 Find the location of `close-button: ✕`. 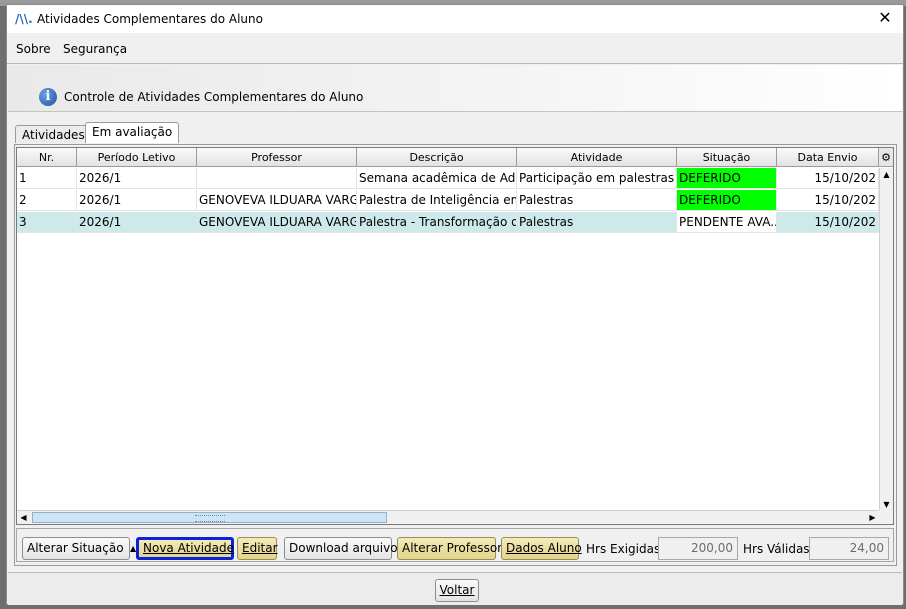

close-button: ✕ is located at coordinates (885, 18).